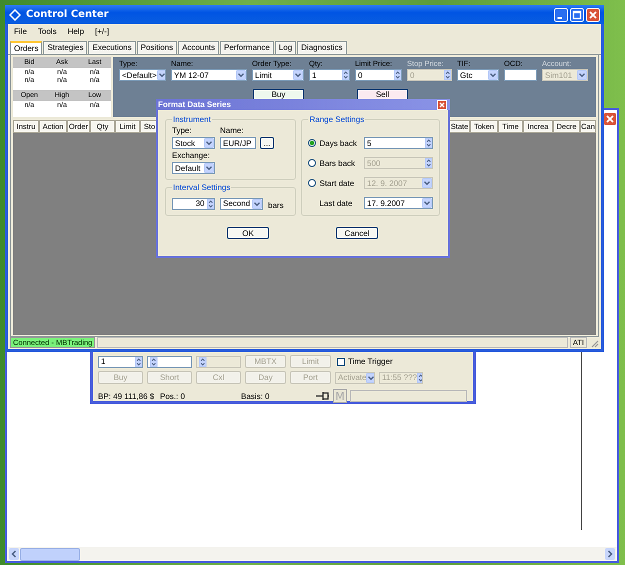 Image resolution: width=625 pixels, height=565 pixels. I want to click on unit-label: bars, so click(276, 205).